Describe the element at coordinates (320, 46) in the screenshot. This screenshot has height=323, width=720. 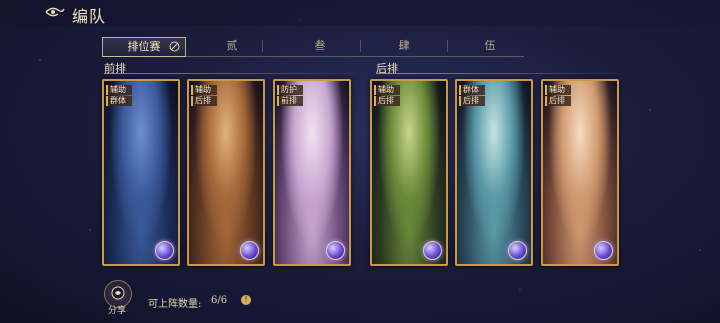
I see `tab-3: 叁` at that location.